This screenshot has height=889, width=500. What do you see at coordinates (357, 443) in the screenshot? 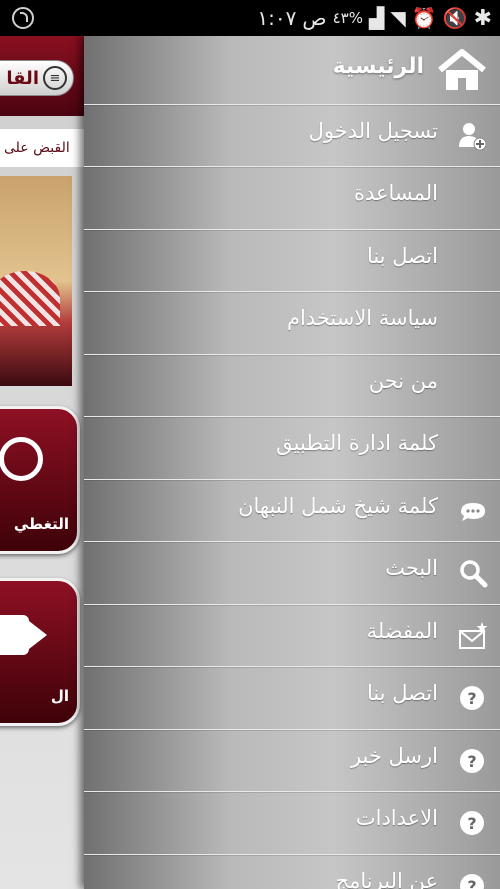
I see `menu-item-label: كلمة ادارة التطبيق` at bounding box center [357, 443].